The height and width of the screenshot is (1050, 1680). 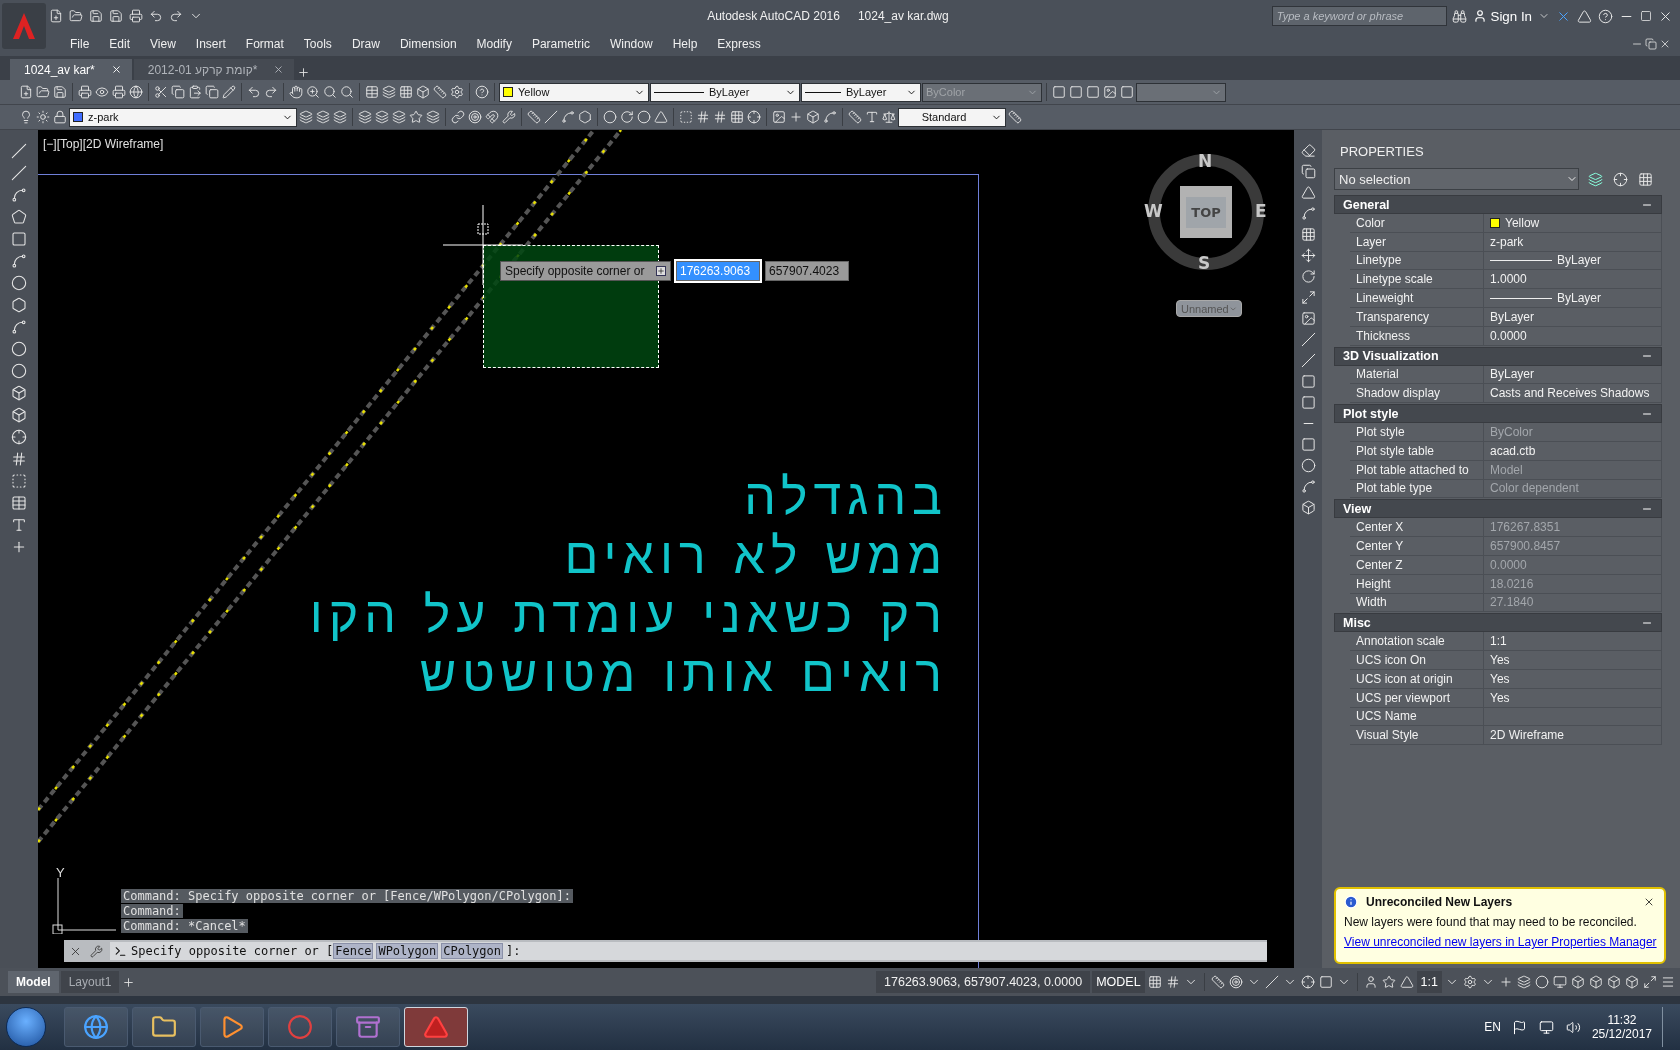 What do you see at coordinates (1429, 982) in the screenshot?
I see `scale-button: 1:1` at bounding box center [1429, 982].